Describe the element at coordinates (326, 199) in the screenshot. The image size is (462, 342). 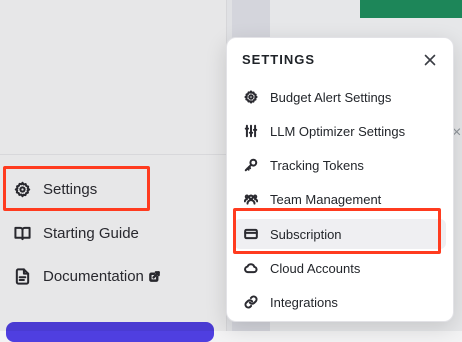
I see `menu-item-label: Team Management` at that location.